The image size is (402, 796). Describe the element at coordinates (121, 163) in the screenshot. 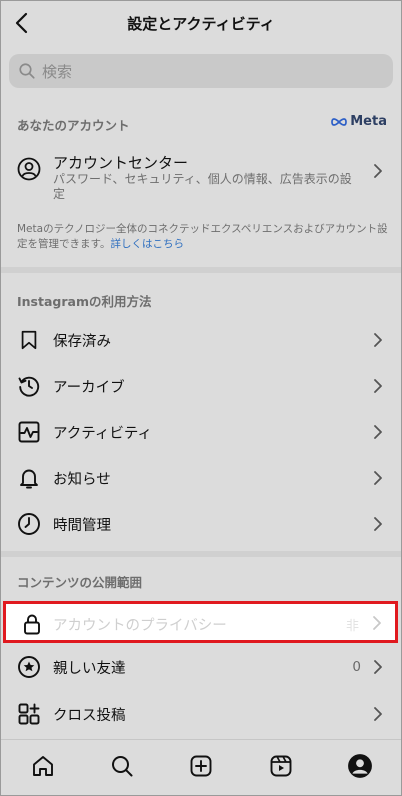

I see `accounts-center-title: アカウントセンター` at that location.